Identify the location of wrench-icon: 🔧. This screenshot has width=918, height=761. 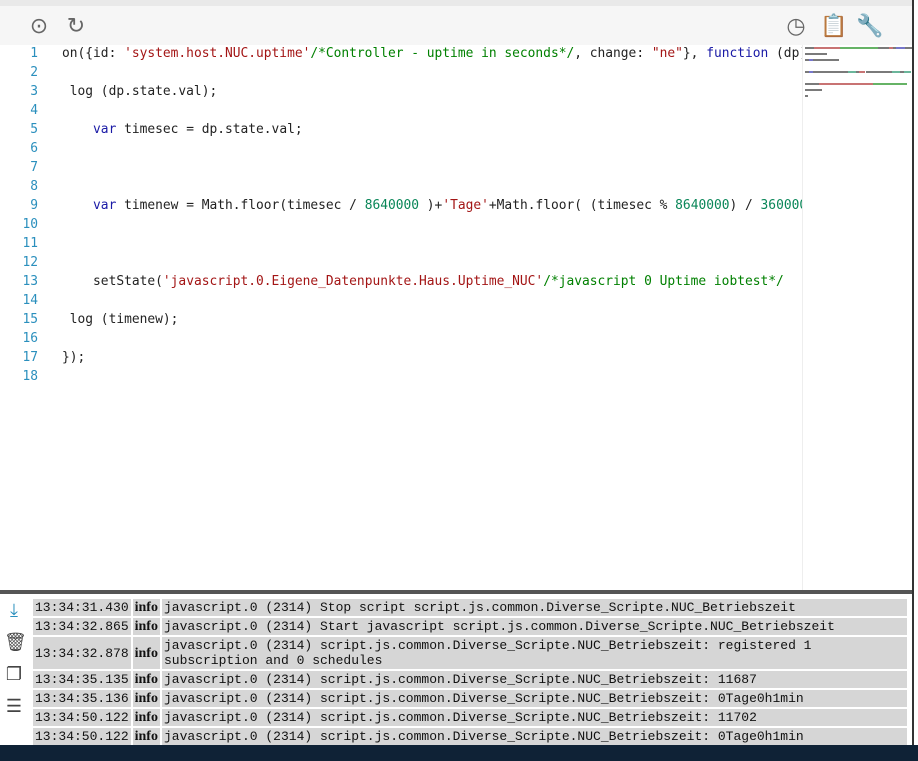
(869, 26).